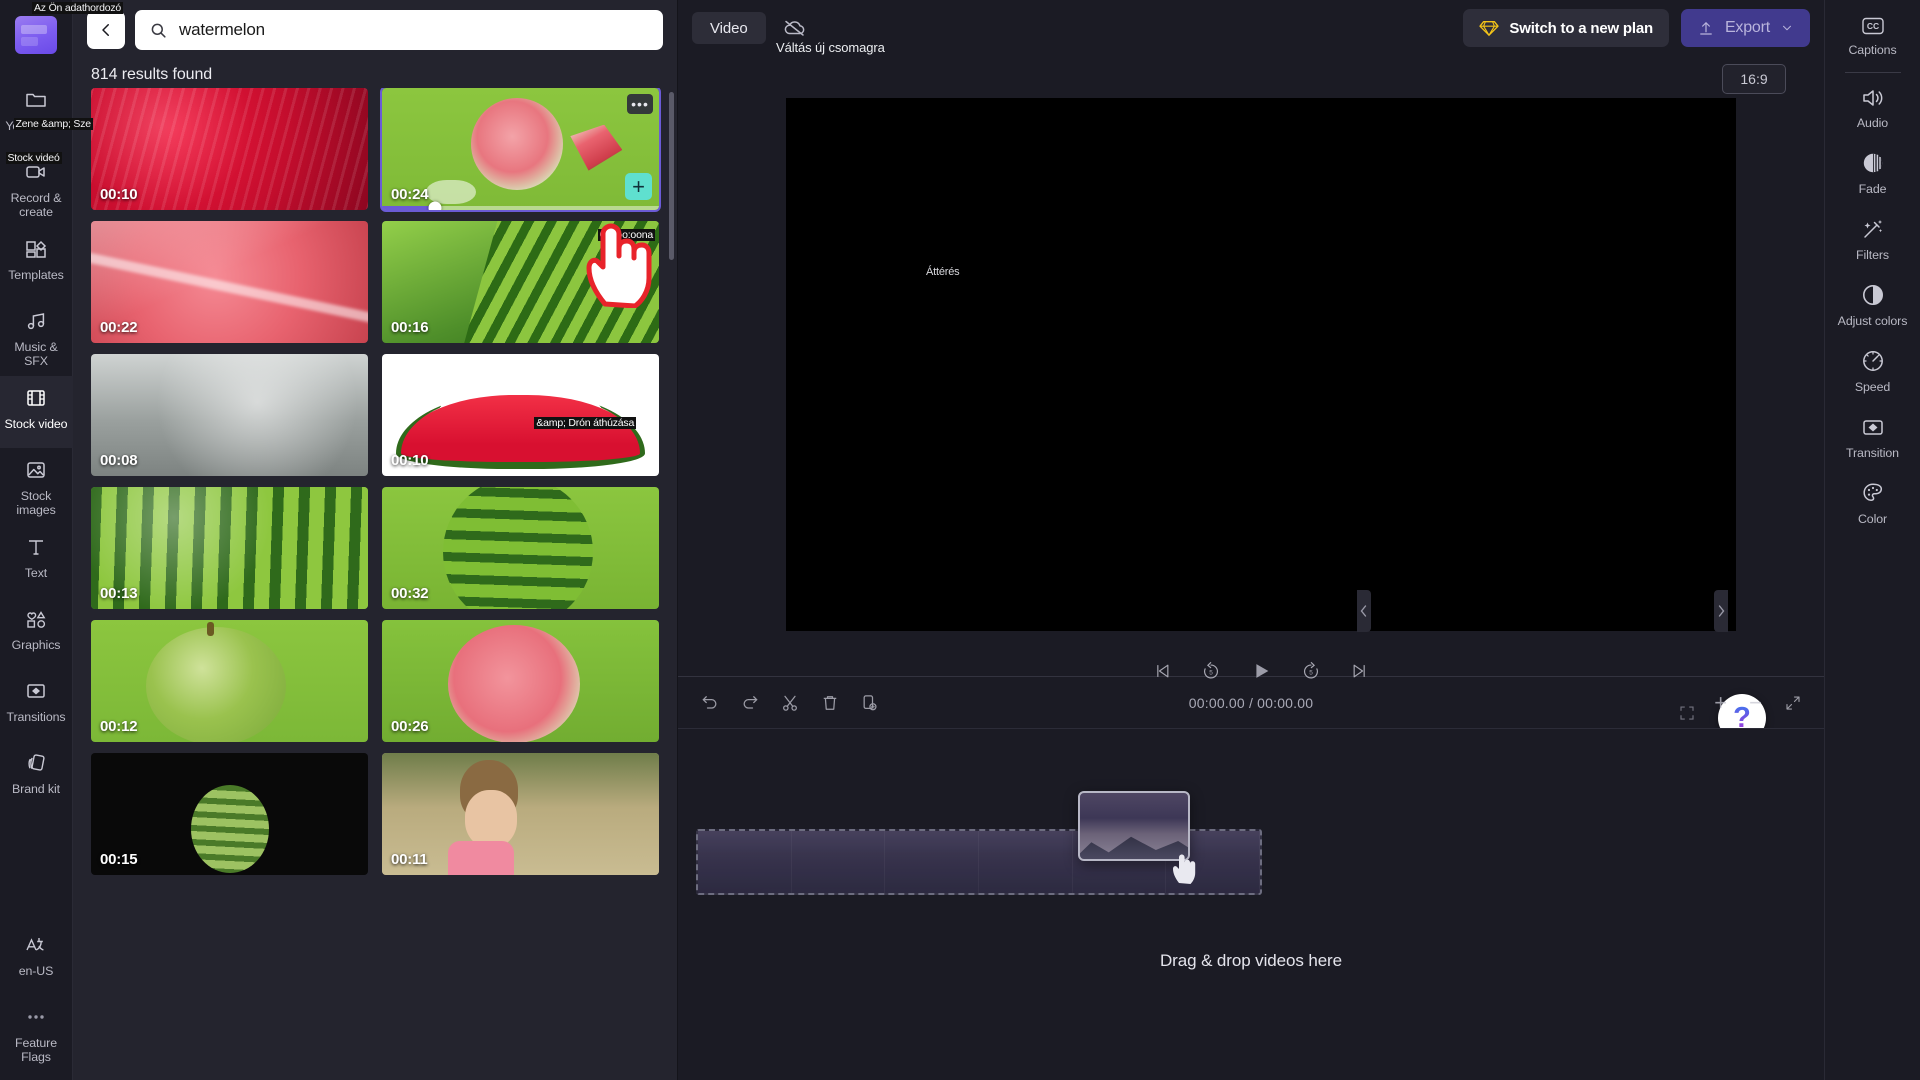 This screenshot has width=1920, height=1080. I want to click on right-label-audio: Audio, so click(1872, 123).